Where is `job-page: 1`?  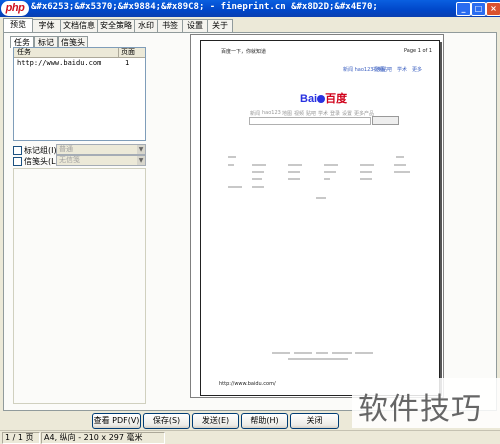 job-page: 1 is located at coordinates (127, 63).